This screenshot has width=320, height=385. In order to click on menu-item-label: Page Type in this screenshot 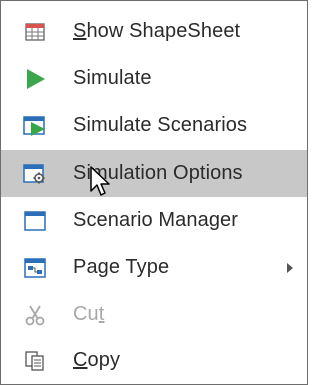, I will do `click(121, 267)`.